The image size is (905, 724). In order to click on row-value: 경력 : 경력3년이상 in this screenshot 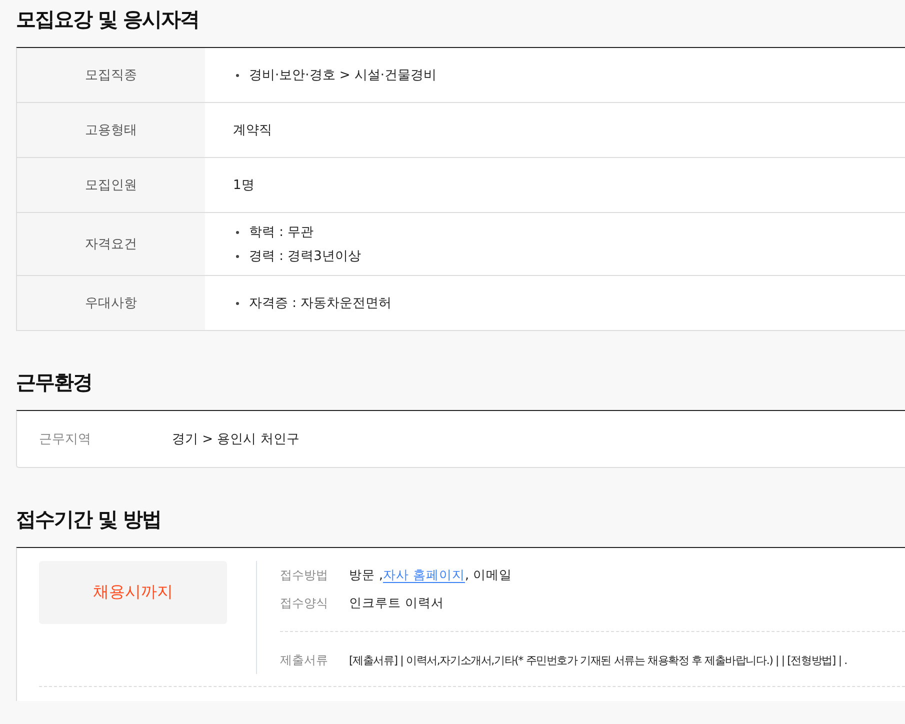, I will do `click(305, 256)`.